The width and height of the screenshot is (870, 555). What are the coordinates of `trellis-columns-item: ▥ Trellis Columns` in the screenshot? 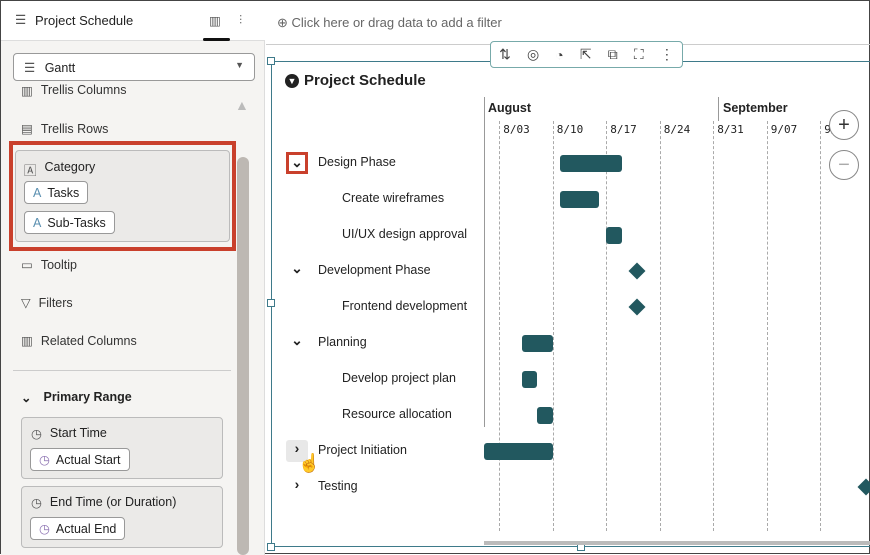 It's located at (73, 90).